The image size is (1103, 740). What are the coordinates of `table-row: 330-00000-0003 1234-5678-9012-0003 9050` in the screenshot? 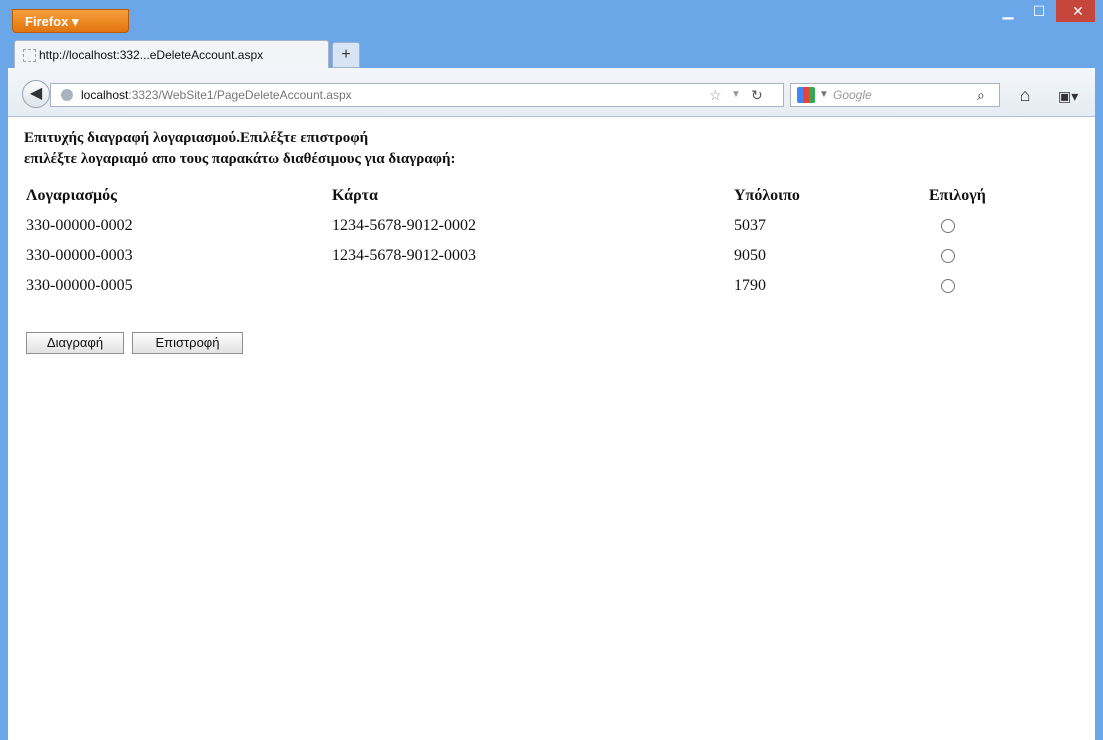 It's located at (517, 256).